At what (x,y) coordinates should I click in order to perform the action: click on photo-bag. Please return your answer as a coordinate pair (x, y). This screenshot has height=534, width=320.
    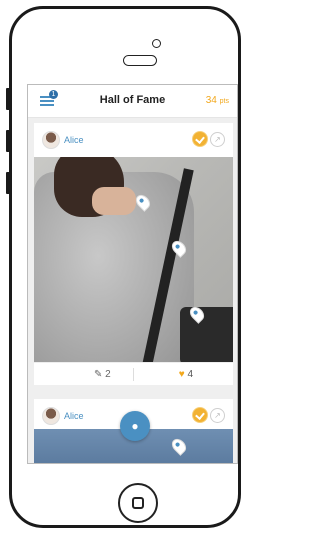
    Looking at the image, I should click on (206, 334).